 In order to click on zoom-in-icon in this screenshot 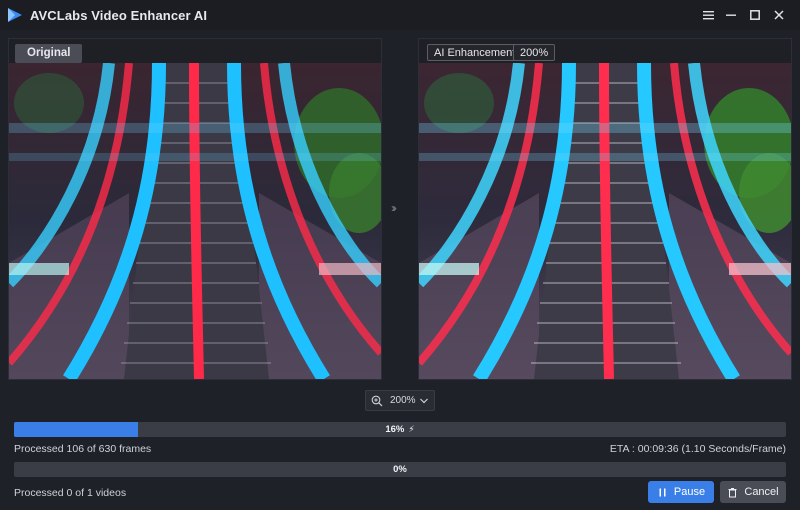, I will do `click(377, 401)`.